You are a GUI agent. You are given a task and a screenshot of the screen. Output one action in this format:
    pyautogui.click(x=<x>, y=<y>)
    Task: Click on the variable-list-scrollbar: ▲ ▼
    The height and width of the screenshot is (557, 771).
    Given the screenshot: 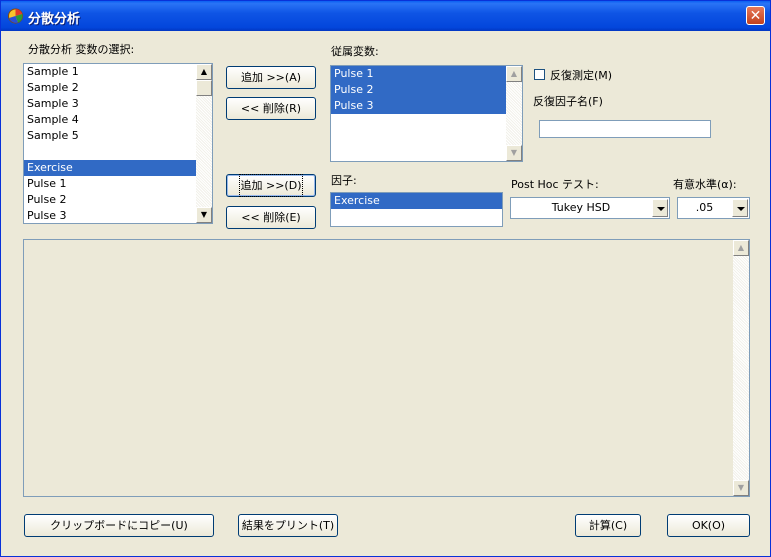 What is the action you would take?
    pyautogui.click(x=204, y=143)
    